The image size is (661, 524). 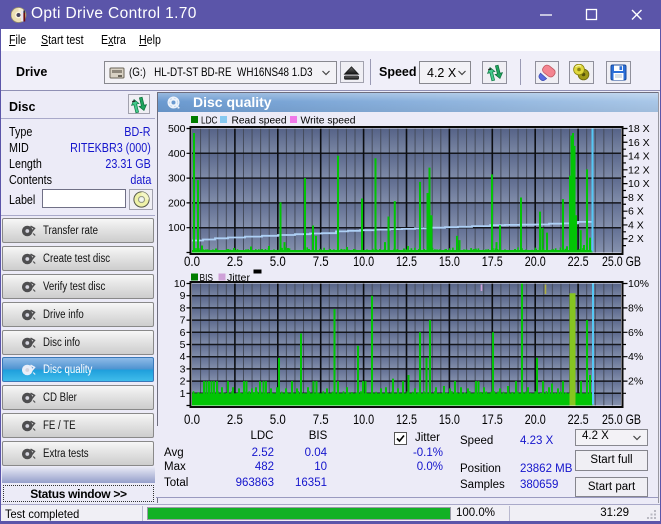 I want to click on svg-text: Read speed, so click(x=259, y=121).